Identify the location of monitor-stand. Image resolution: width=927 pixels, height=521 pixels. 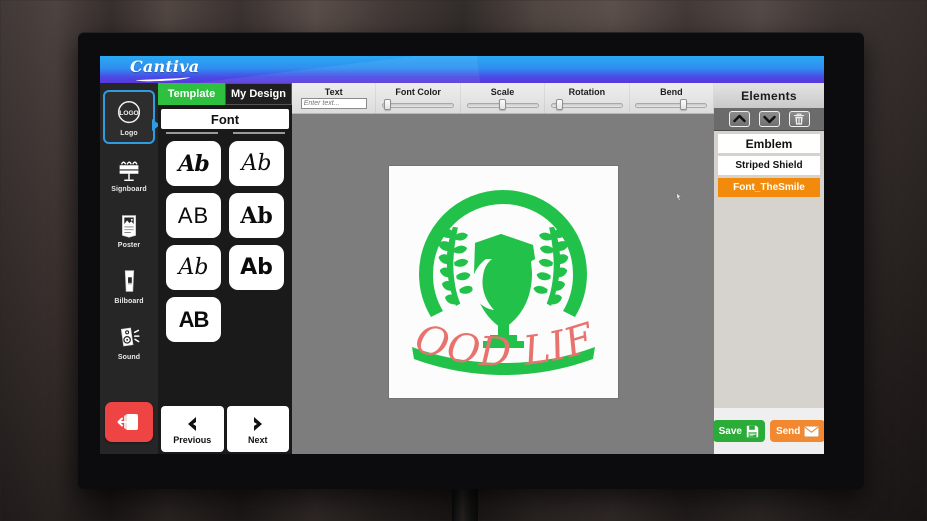
(465, 505).